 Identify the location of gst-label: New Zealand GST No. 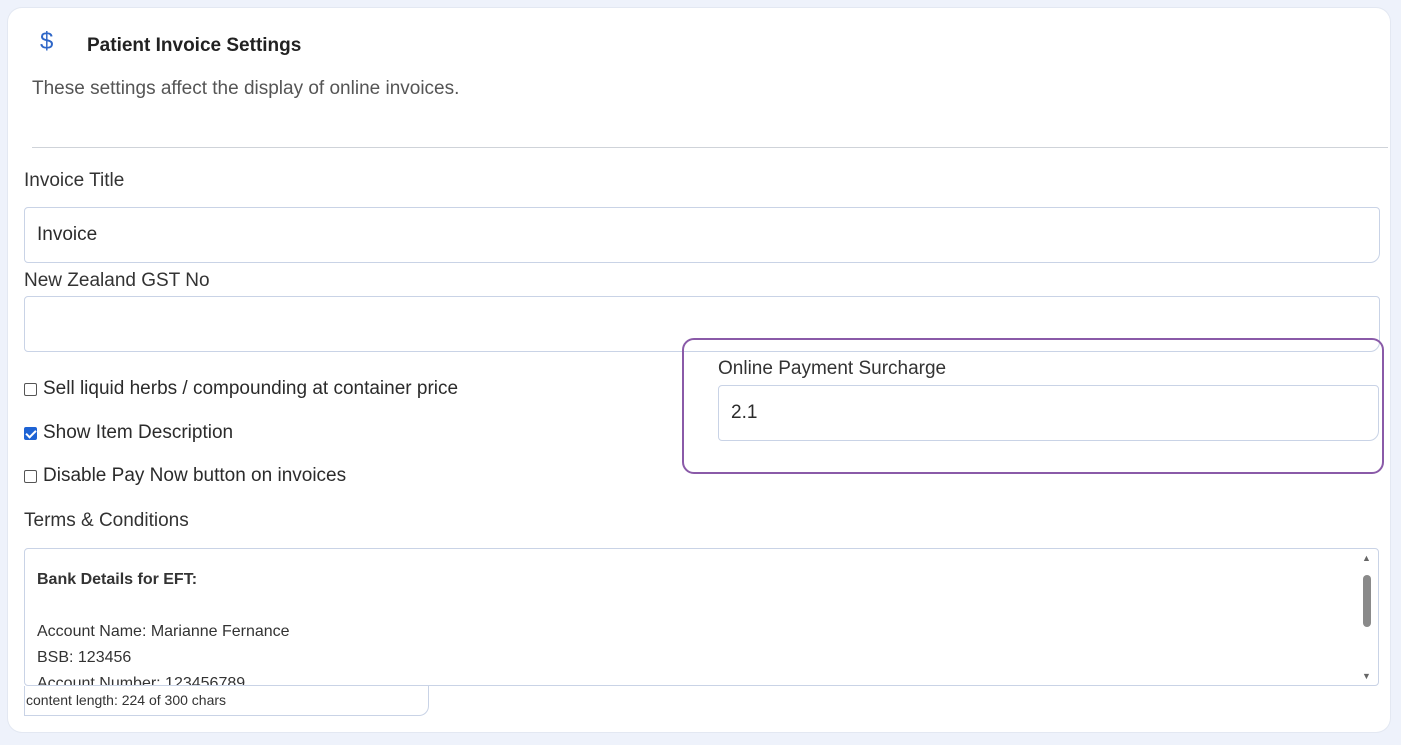
(117, 280).